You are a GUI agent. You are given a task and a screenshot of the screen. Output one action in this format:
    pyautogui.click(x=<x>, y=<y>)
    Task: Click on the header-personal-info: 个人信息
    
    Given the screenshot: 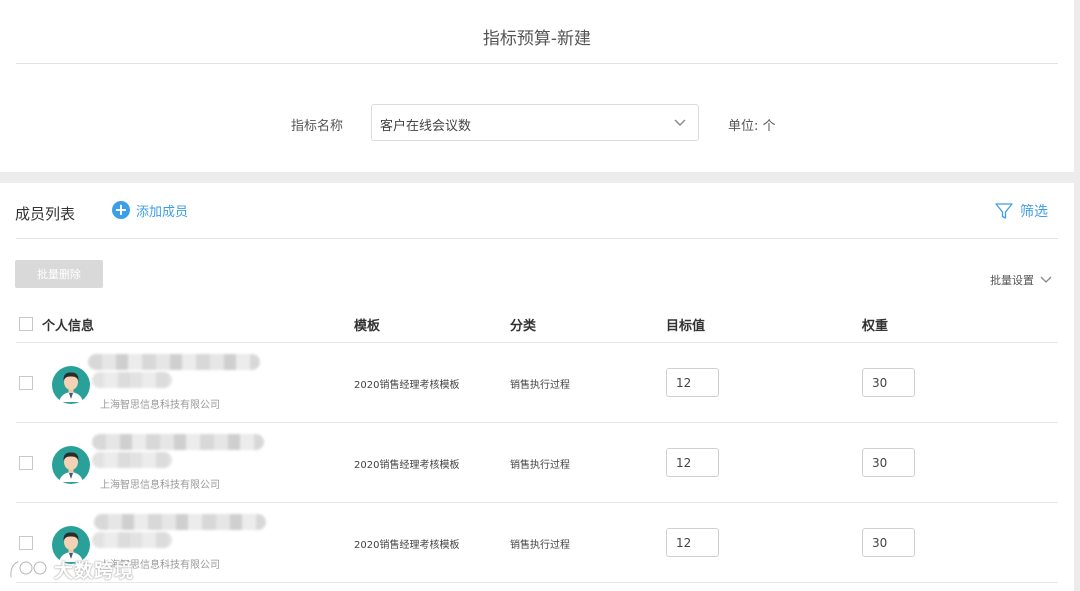 What is the action you would take?
    pyautogui.click(x=68, y=326)
    